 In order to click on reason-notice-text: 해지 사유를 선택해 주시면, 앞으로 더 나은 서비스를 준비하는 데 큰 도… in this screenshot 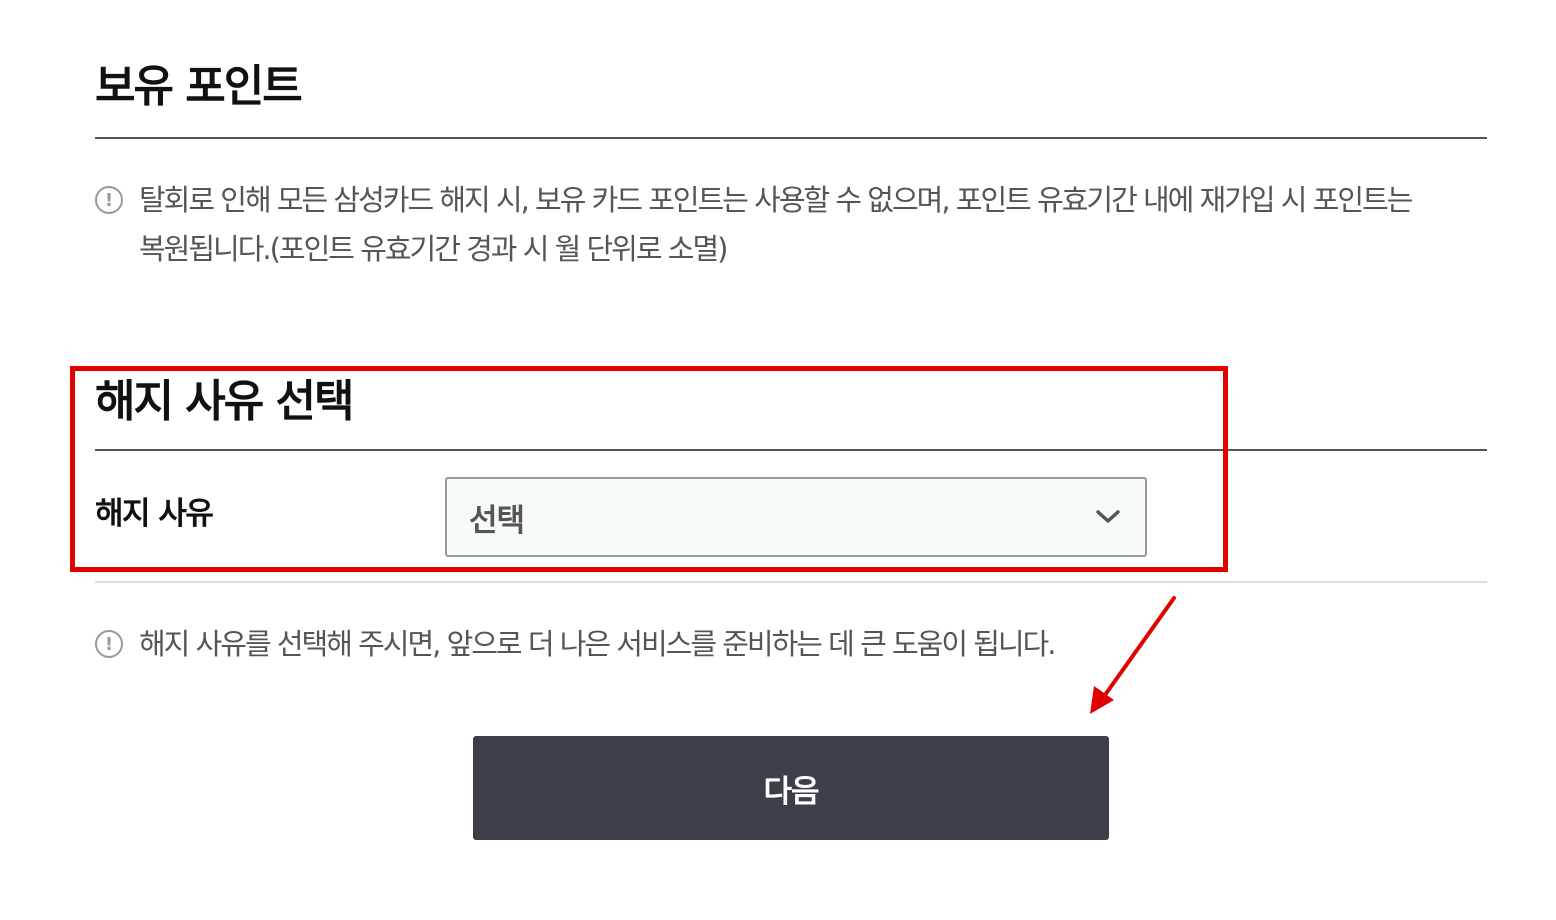, I will do `click(597, 644)`.